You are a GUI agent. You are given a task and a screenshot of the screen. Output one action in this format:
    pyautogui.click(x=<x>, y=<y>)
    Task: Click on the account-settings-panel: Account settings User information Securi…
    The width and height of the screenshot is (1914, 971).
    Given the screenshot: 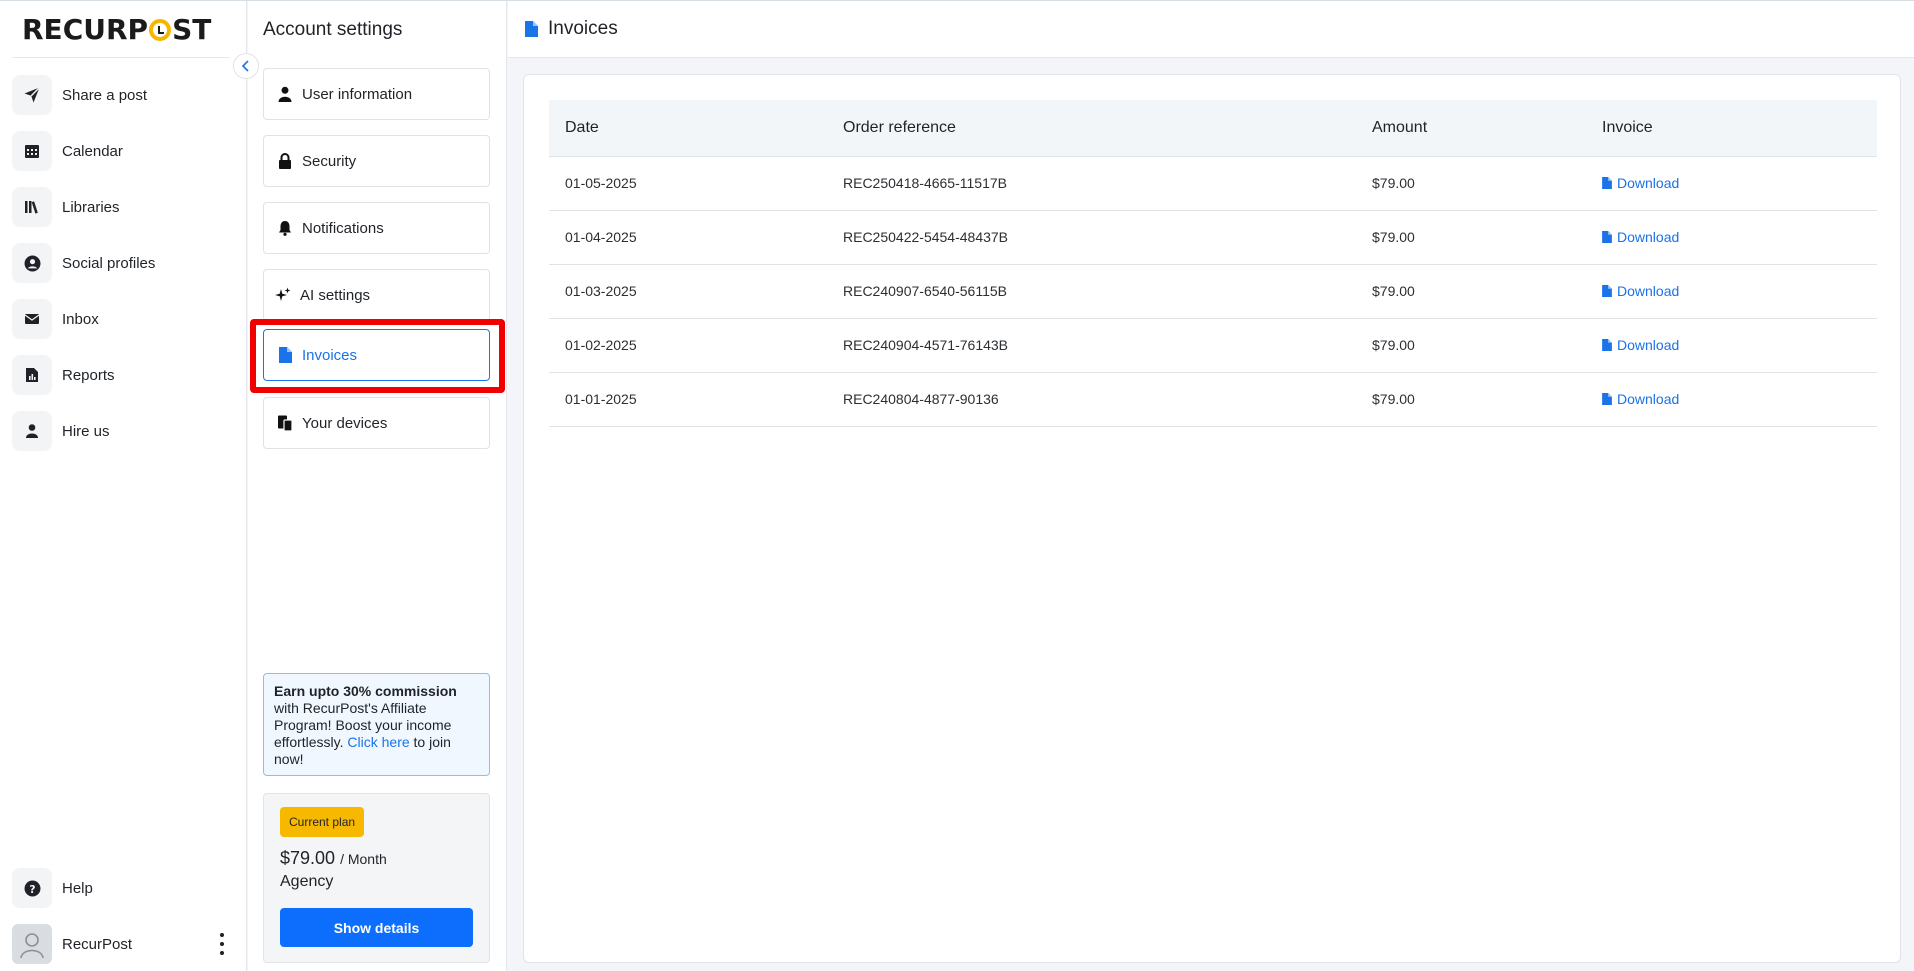 What is the action you would take?
    pyautogui.click(x=377, y=486)
    